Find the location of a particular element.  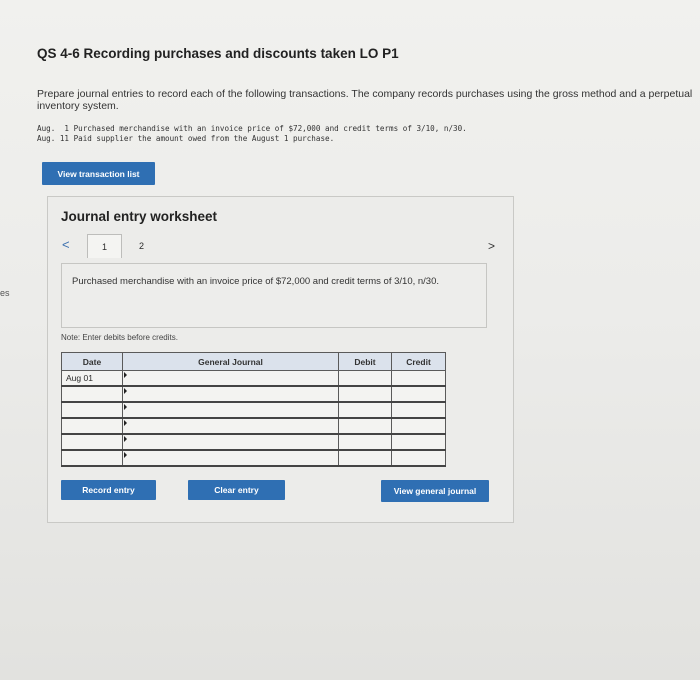

date-column-header: Date is located at coordinates (92, 361).